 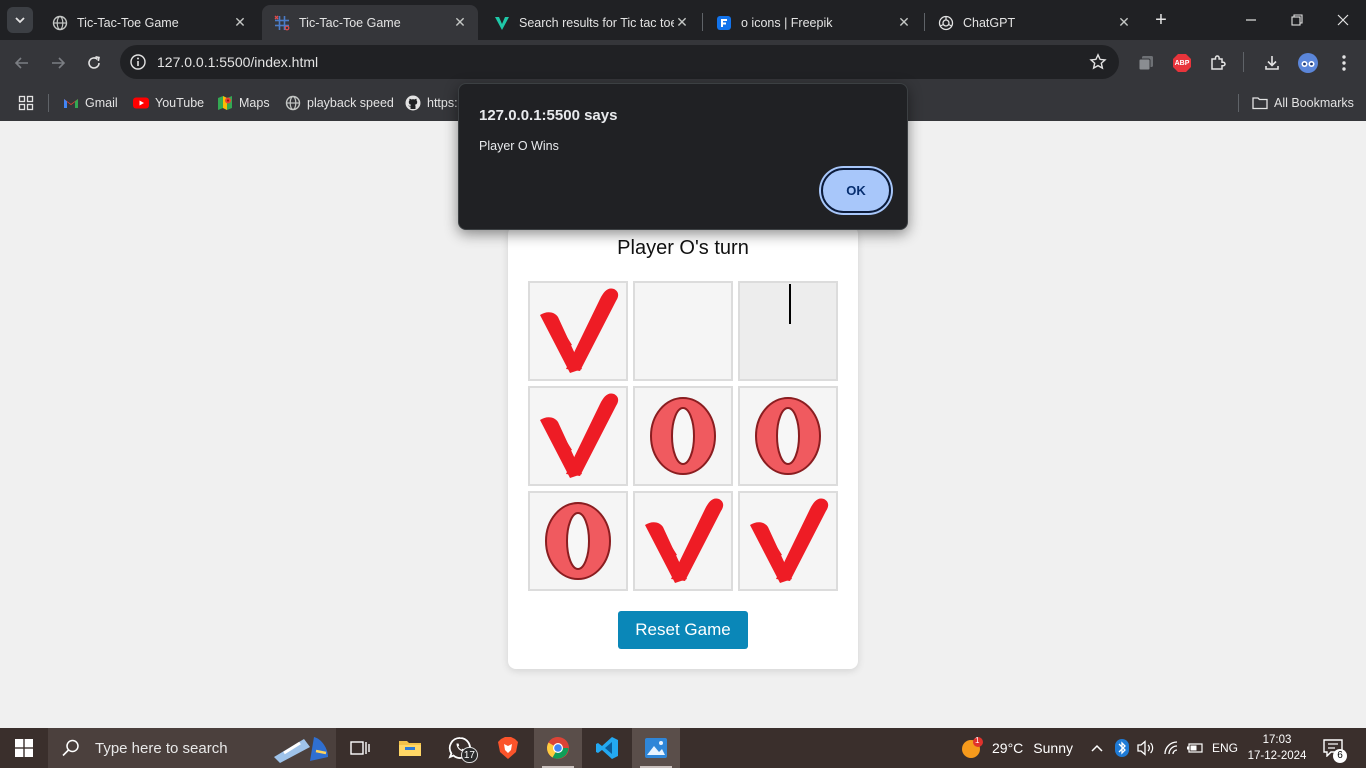 I want to click on clock-date: 17-12-2024, so click(x=1277, y=756).